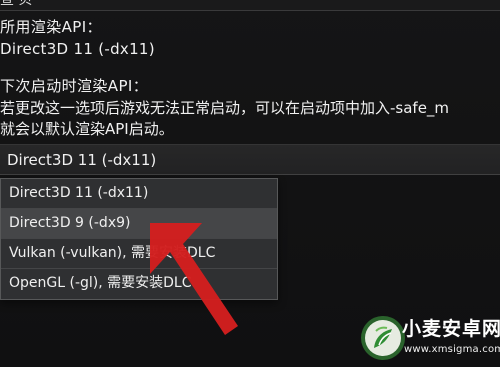 This screenshot has height=367, width=500. What do you see at coordinates (87, 129) in the screenshot?
I see `warning-text-line-2: 就会以默认渲染API启动。` at bounding box center [87, 129].